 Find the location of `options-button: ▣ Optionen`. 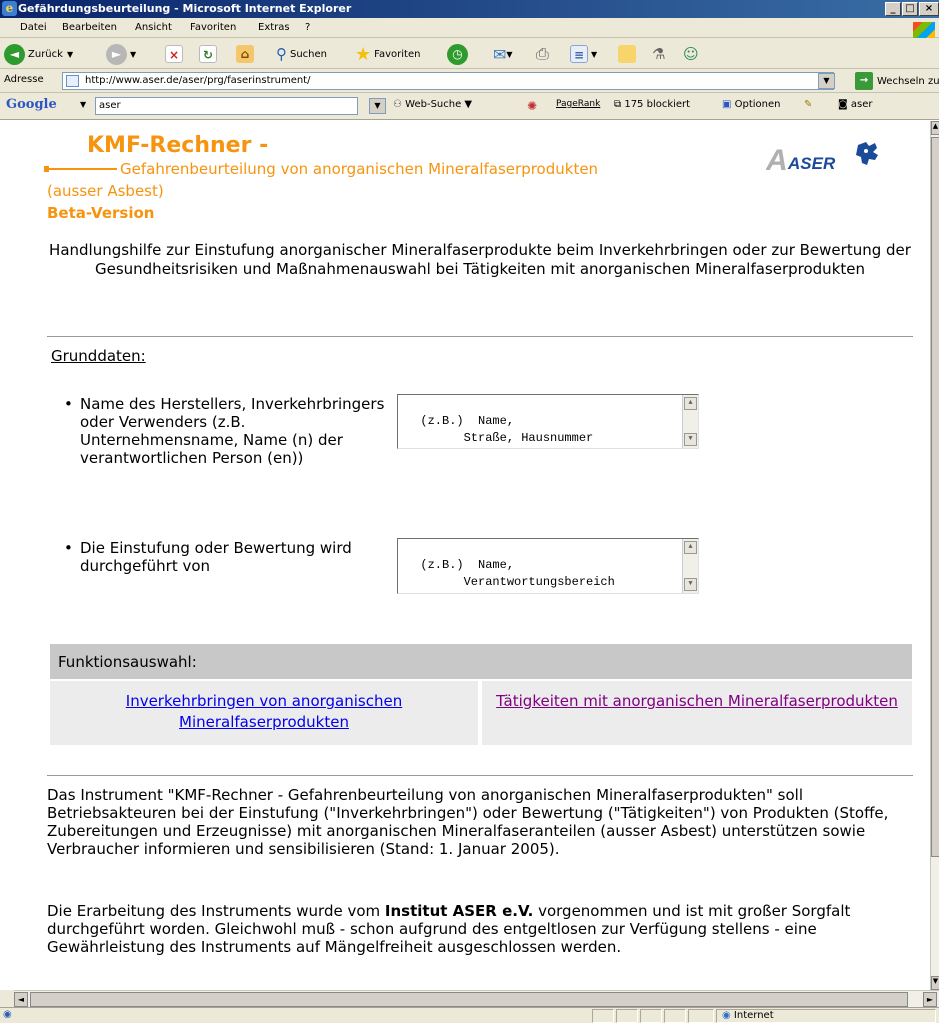

options-button: ▣ Optionen is located at coordinates (751, 104).